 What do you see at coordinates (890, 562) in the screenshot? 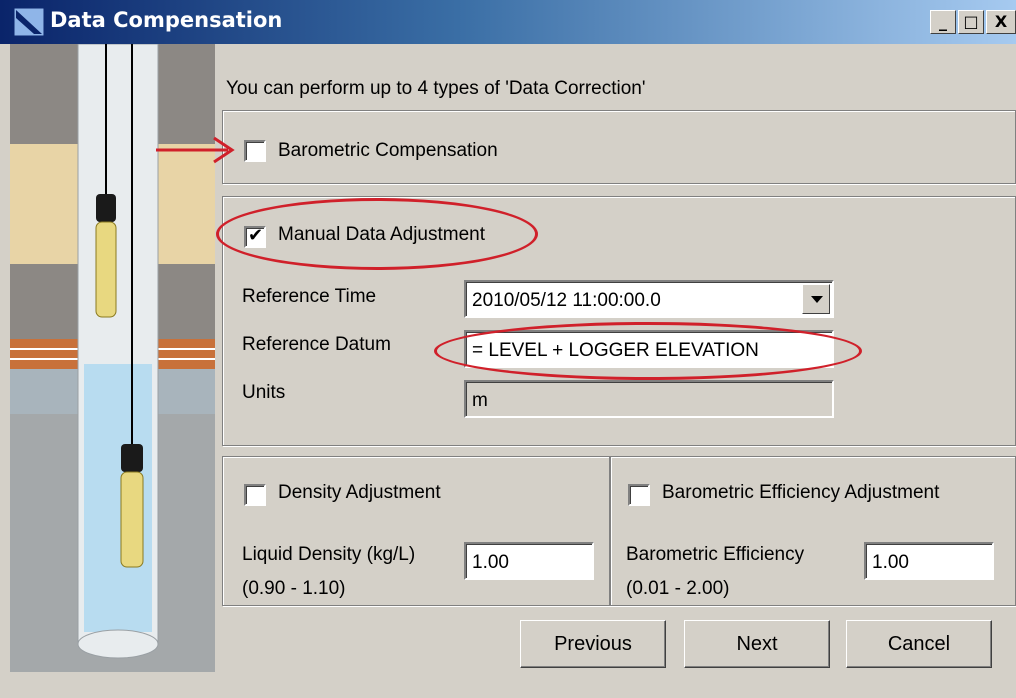
I see `barometric-efficiency-value: 1.00` at bounding box center [890, 562].